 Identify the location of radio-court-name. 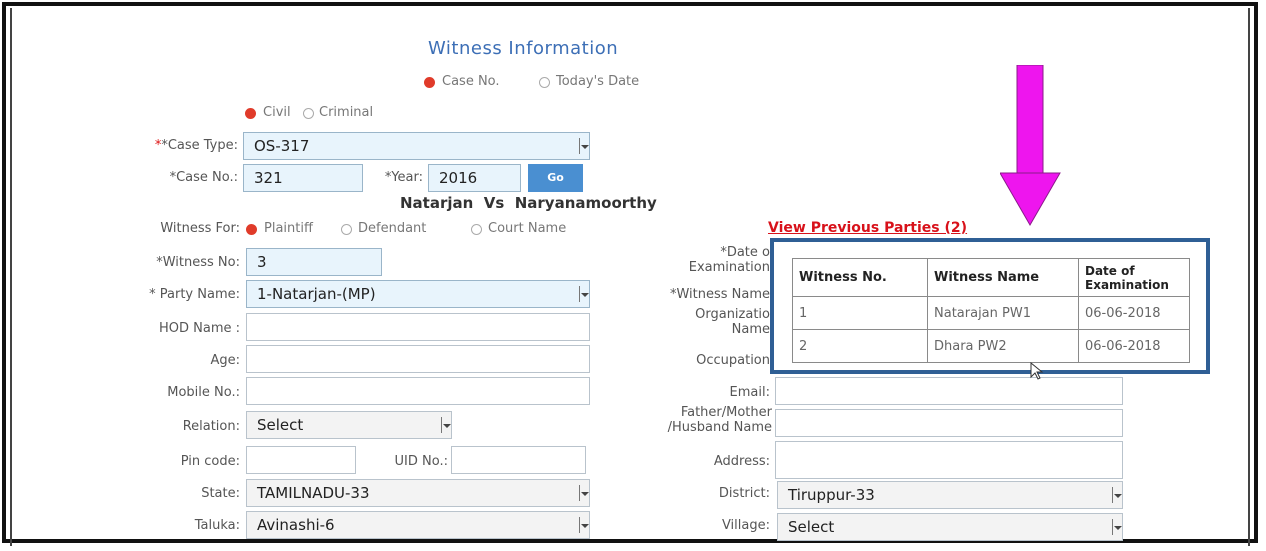
(476, 229).